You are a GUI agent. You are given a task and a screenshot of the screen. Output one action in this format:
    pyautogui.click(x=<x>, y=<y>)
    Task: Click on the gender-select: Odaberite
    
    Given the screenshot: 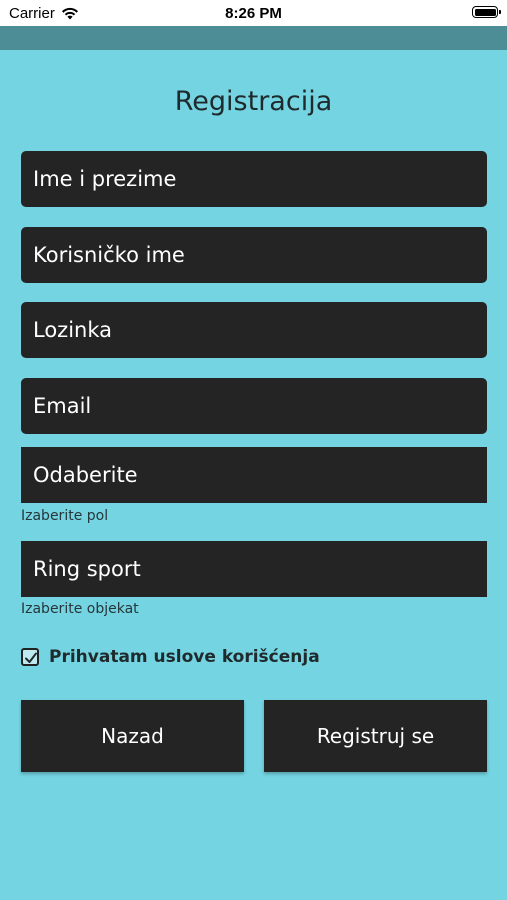 What is the action you would take?
    pyautogui.click(x=254, y=475)
    